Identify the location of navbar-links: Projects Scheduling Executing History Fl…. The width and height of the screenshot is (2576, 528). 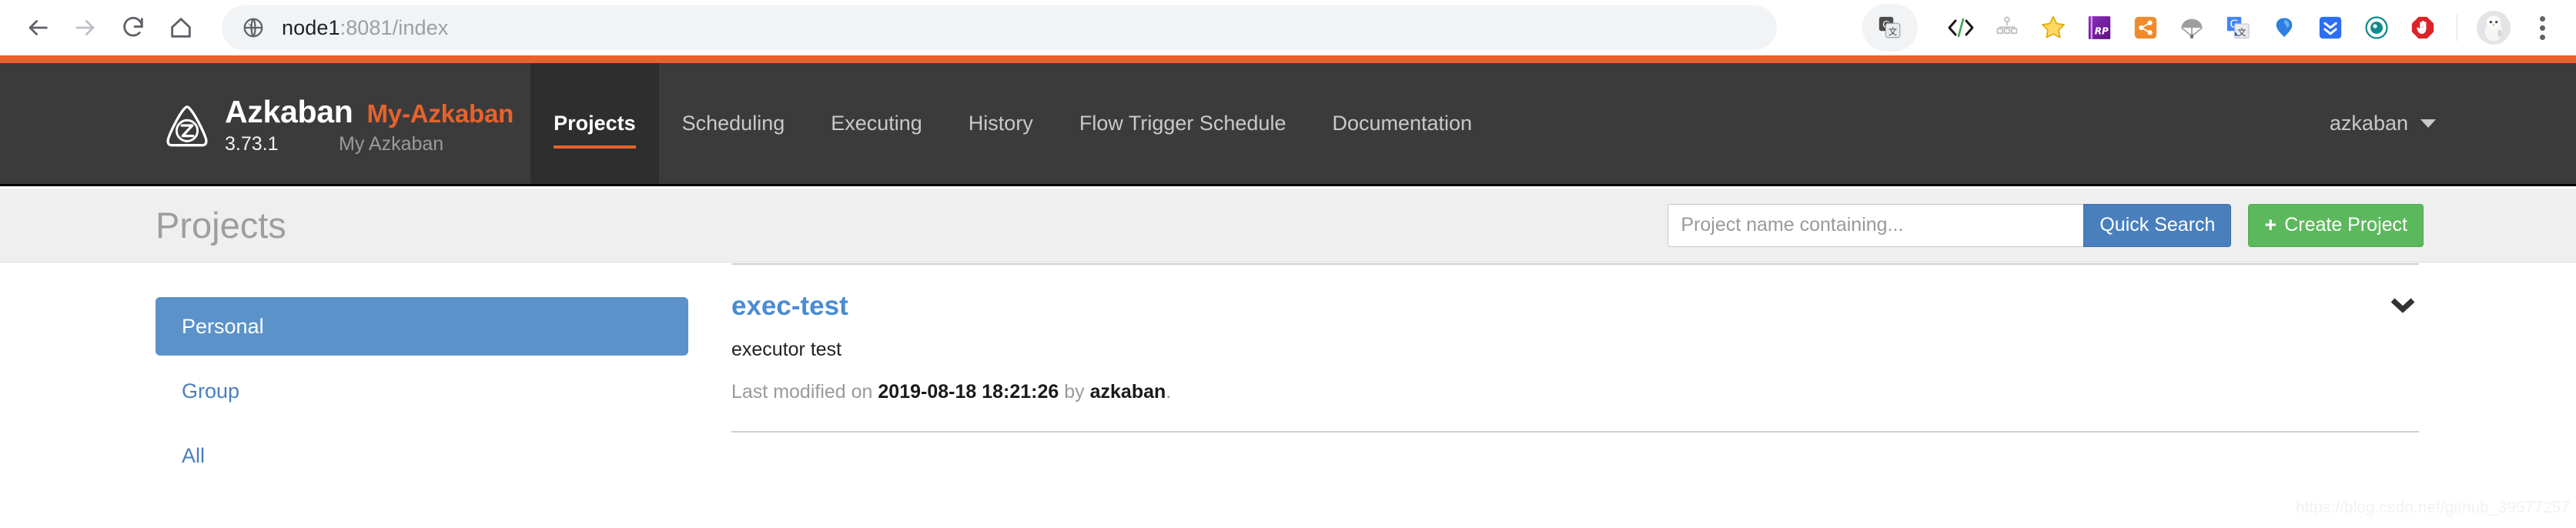
(1013, 124).